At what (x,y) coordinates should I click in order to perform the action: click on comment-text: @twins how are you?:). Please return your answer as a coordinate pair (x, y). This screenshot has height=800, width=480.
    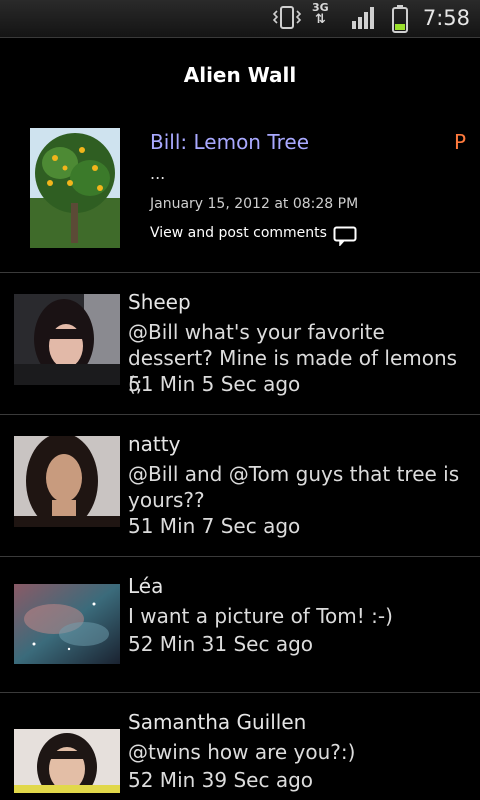
    Looking at the image, I should click on (242, 752).